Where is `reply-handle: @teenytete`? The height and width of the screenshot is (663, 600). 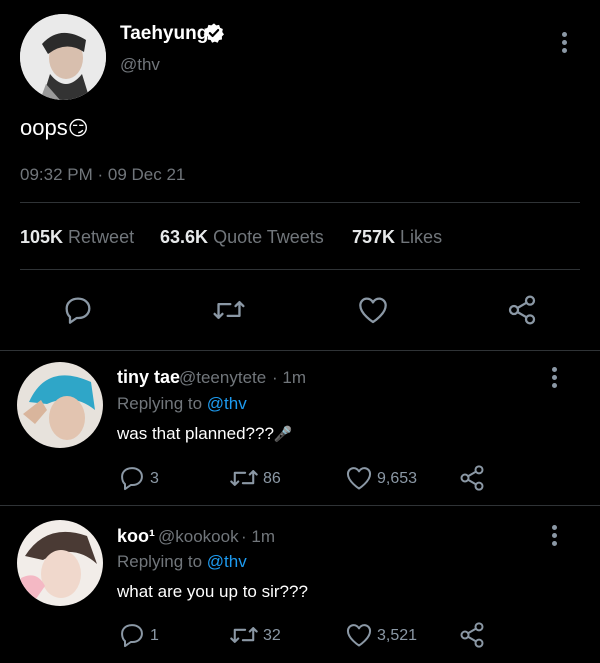 reply-handle: @teenytete is located at coordinates (222, 378).